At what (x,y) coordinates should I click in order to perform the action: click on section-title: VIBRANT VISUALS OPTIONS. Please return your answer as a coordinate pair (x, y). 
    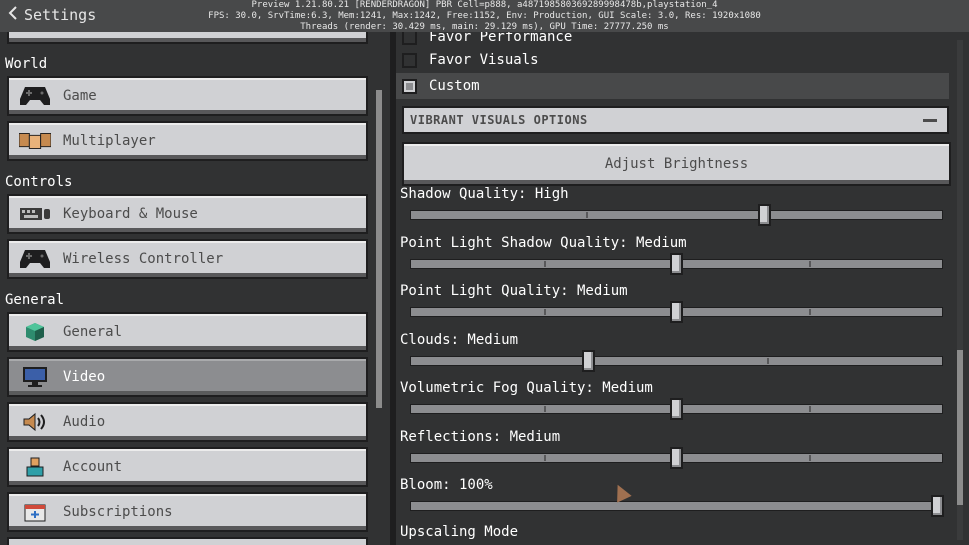
    Looking at the image, I should click on (499, 120).